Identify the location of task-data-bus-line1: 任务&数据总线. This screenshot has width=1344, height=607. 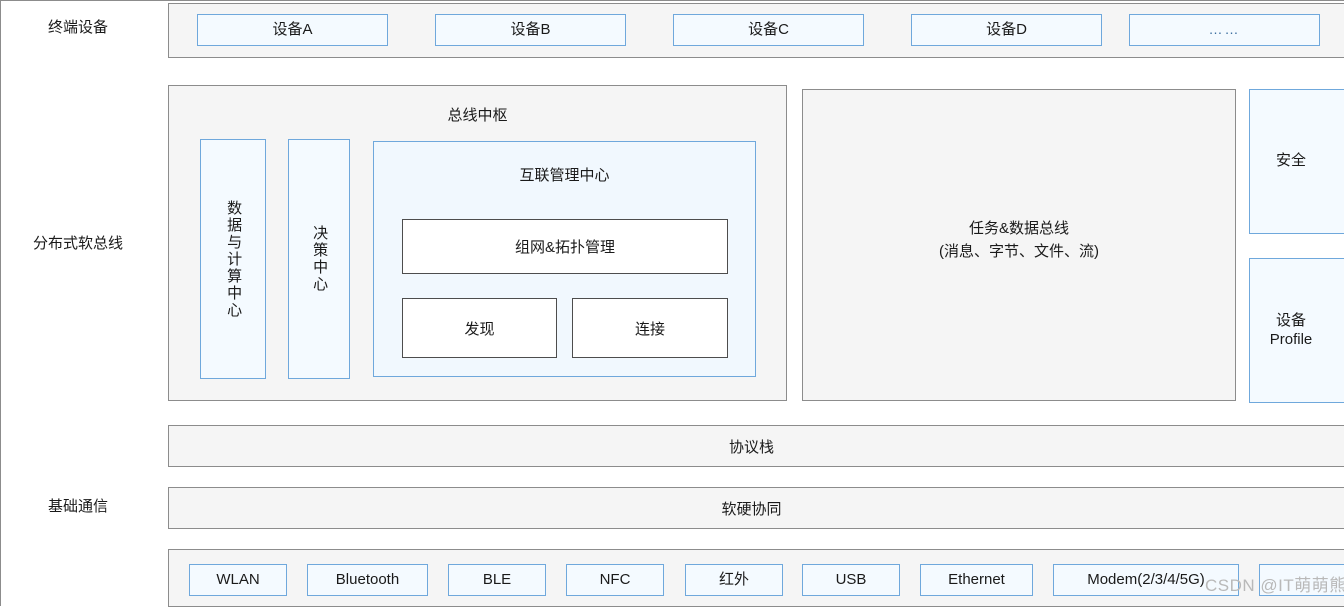
(1018, 228).